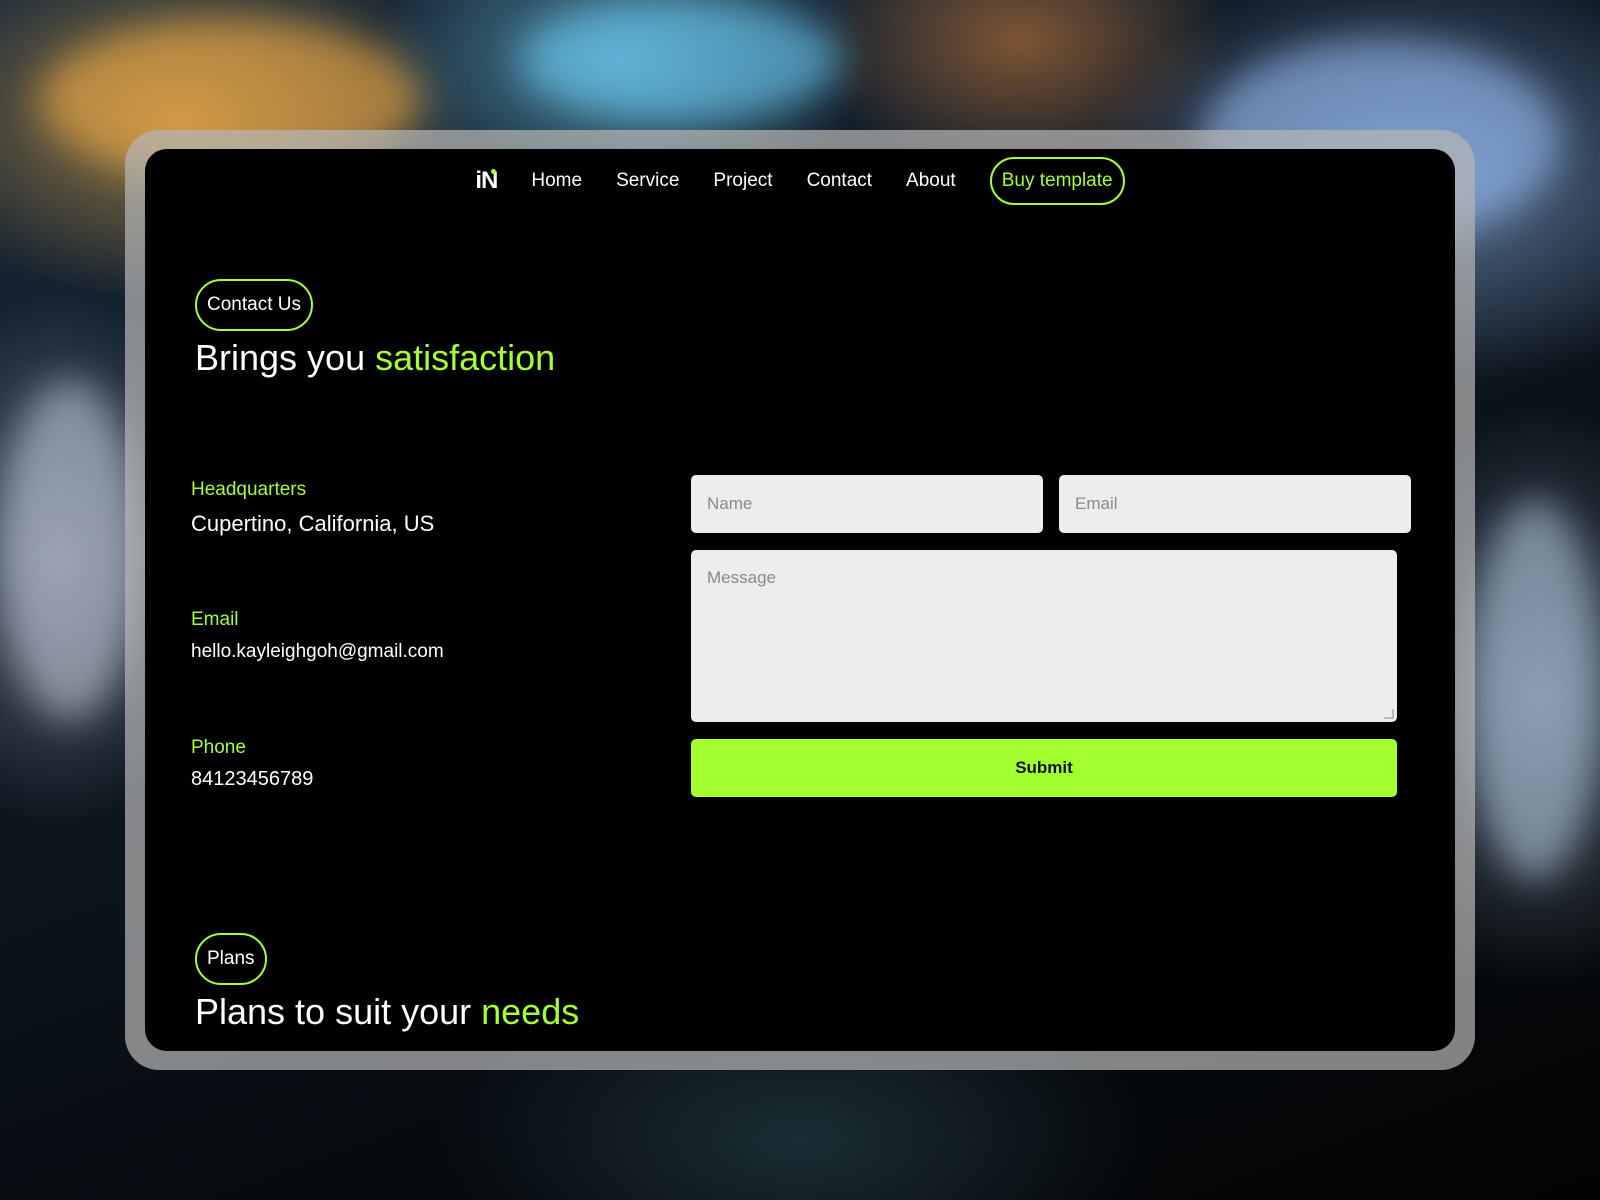 The height and width of the screenshot is (1200, 1600). I want to click on plans-heading: Plans to suit your needs, so click(387, 1012).